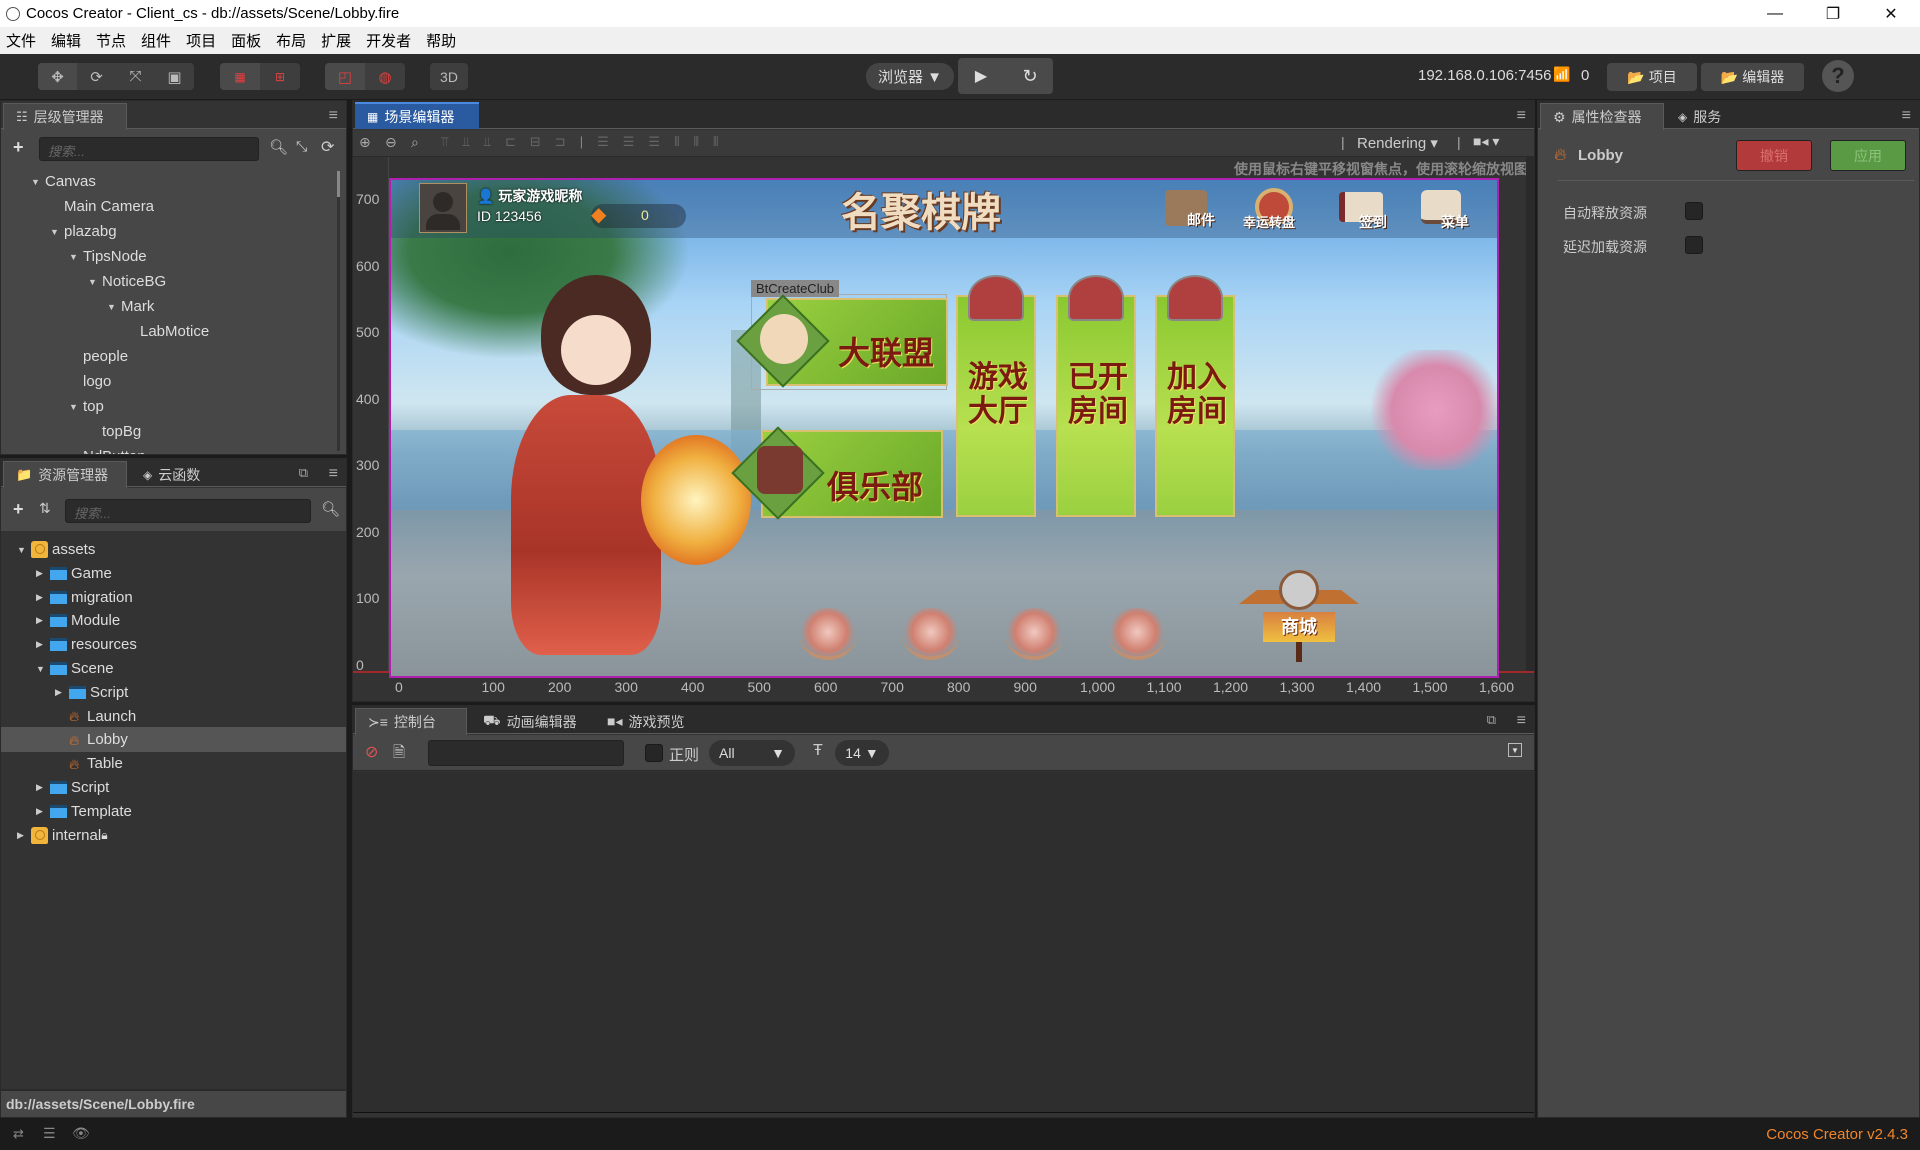  I want to click on asset-item: ▼ assets, so click(173, 549).